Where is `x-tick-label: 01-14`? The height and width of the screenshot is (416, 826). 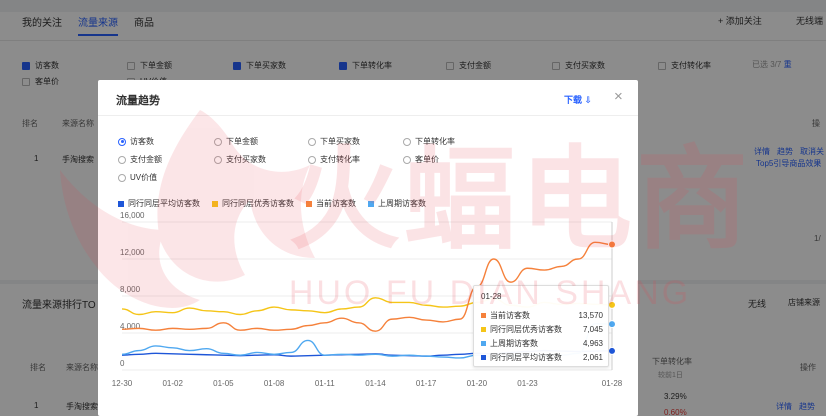
x-tick-label: 01-14 is located at coordinates (375, 383).